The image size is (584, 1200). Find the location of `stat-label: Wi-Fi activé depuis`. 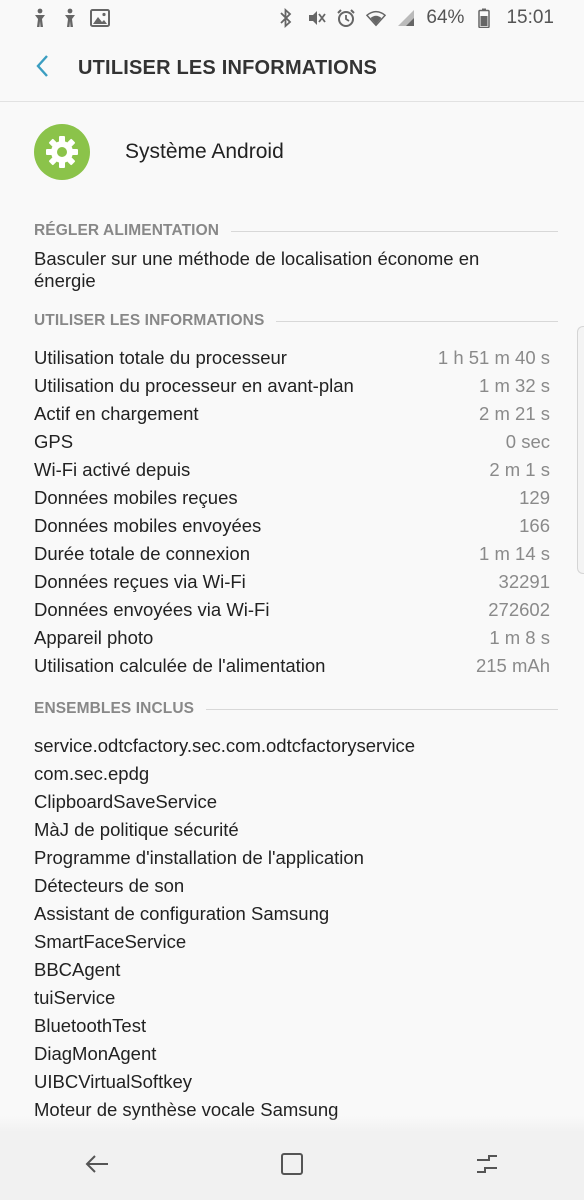

stat-label: Wi-Fi activé depuis is located at coordinates (112, 469).